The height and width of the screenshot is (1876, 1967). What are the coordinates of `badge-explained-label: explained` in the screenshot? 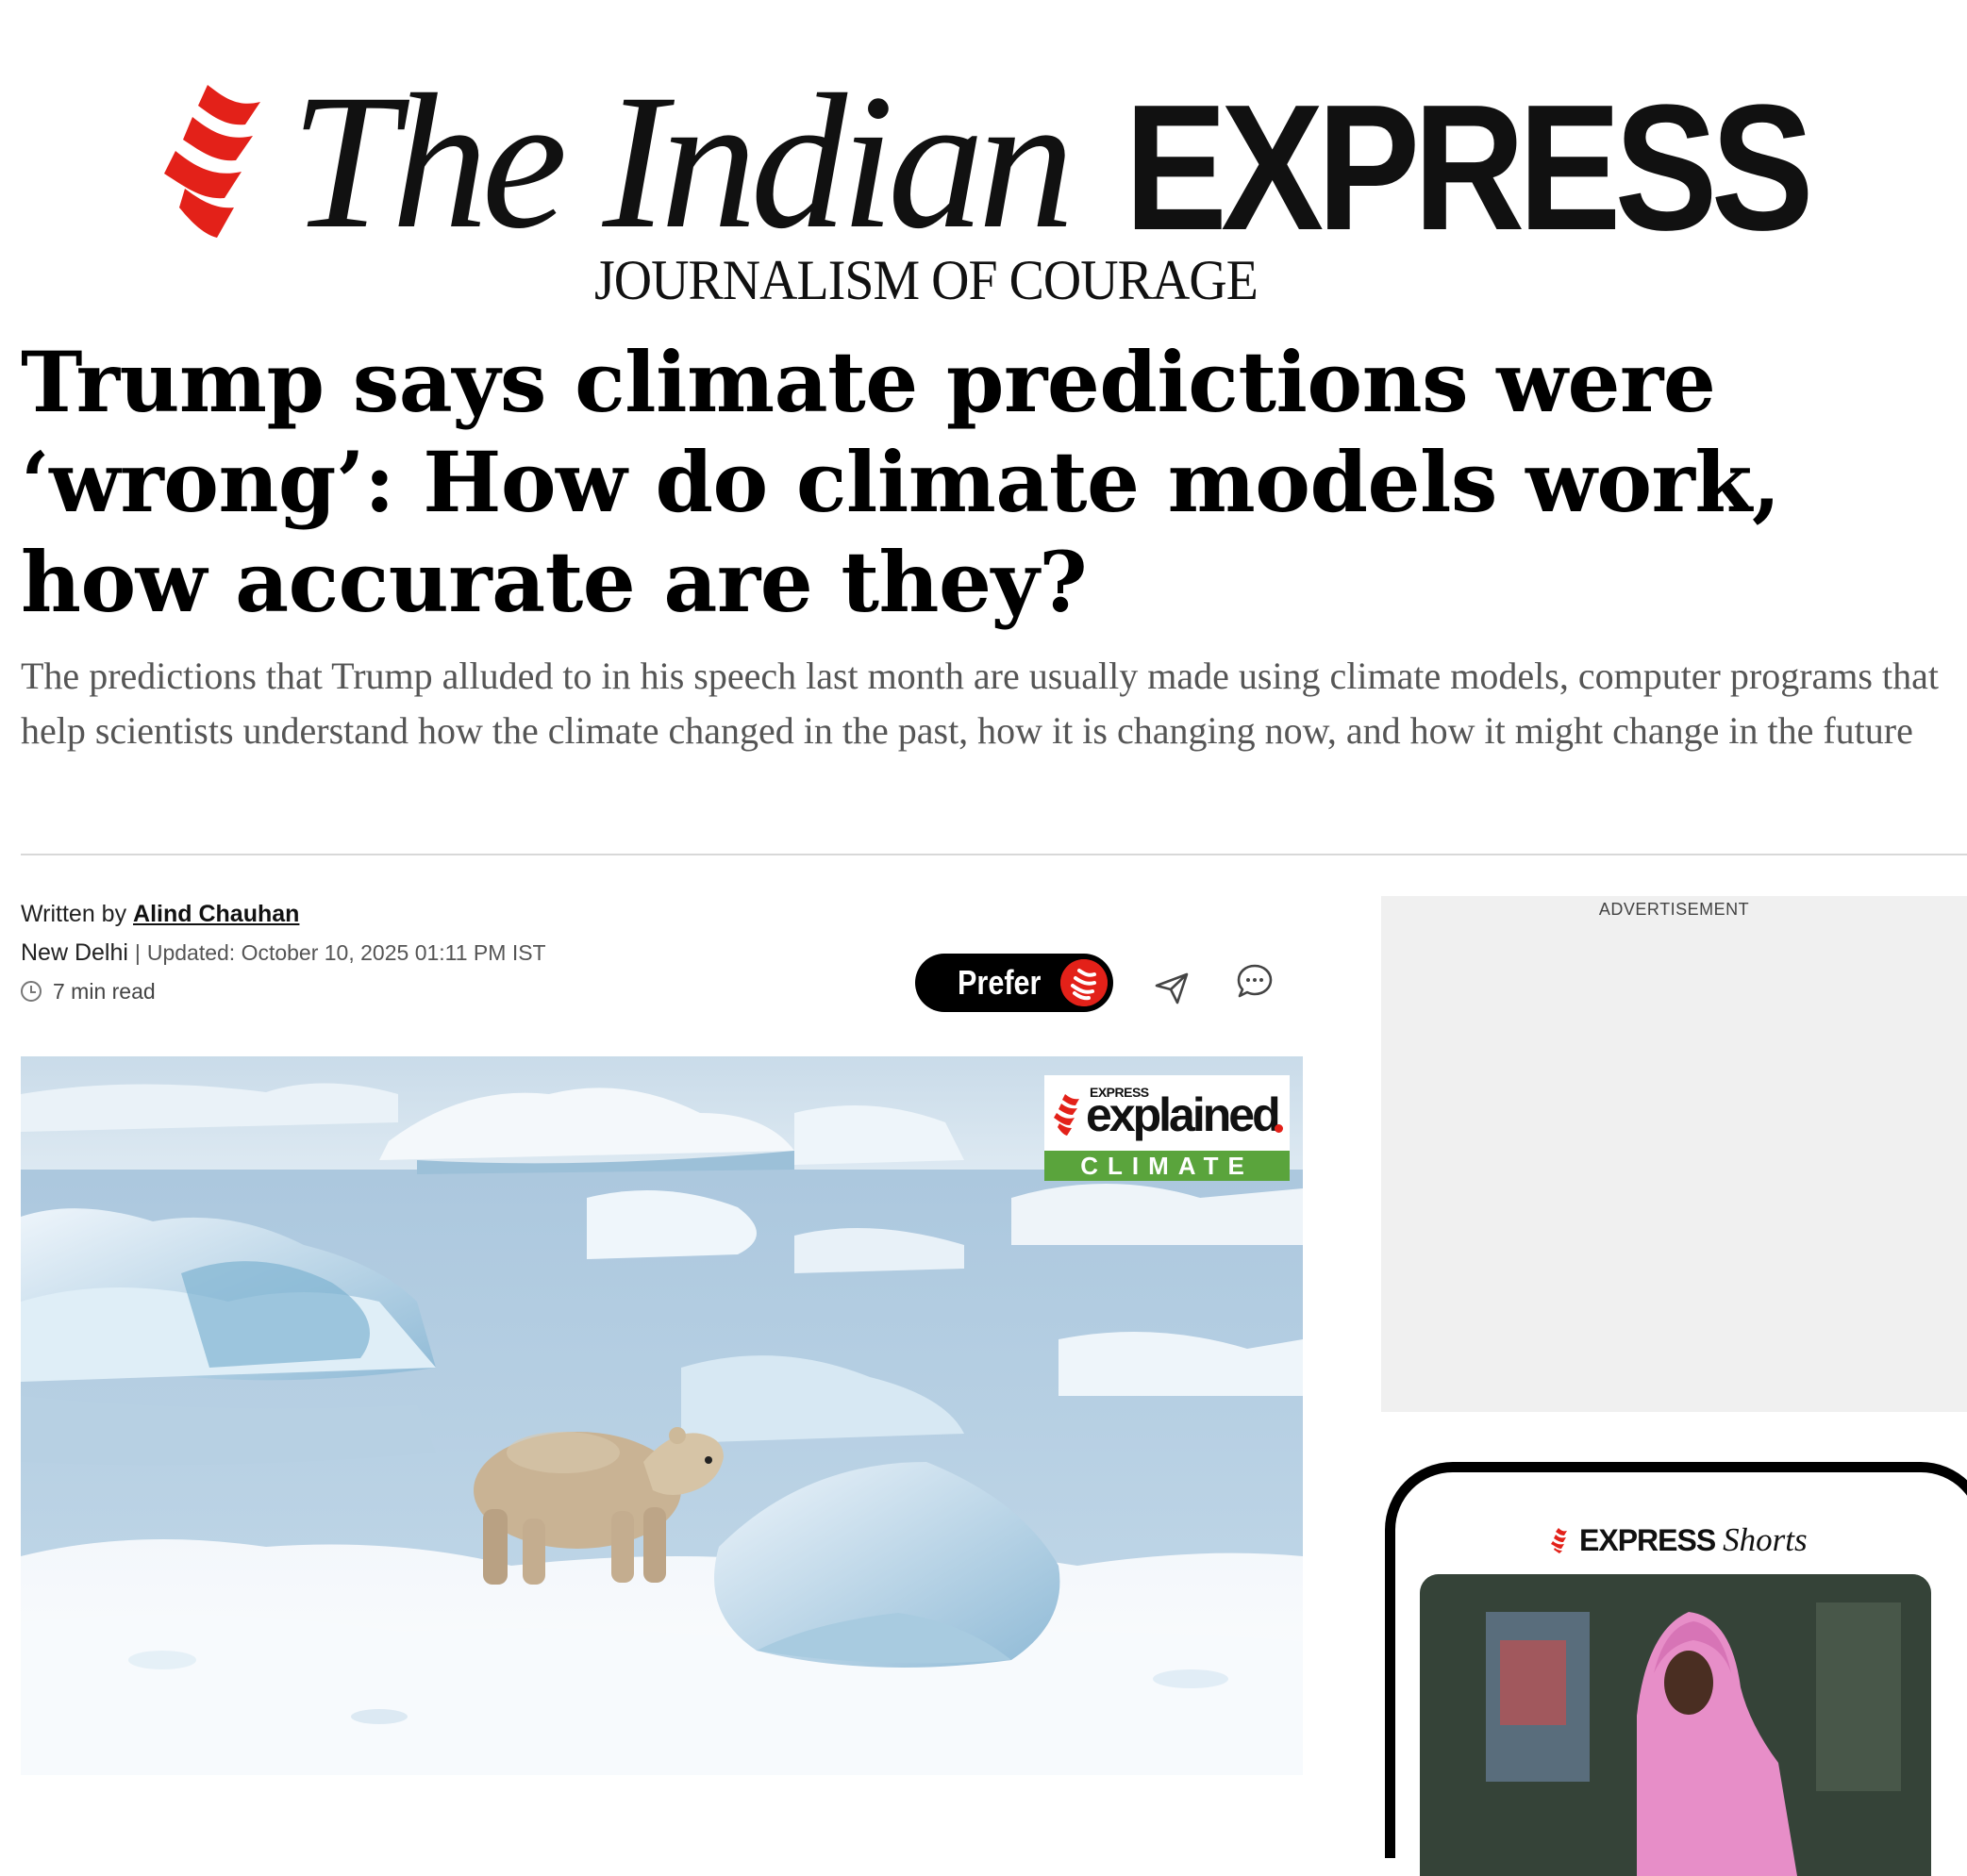 It's located at (1183, 1114).